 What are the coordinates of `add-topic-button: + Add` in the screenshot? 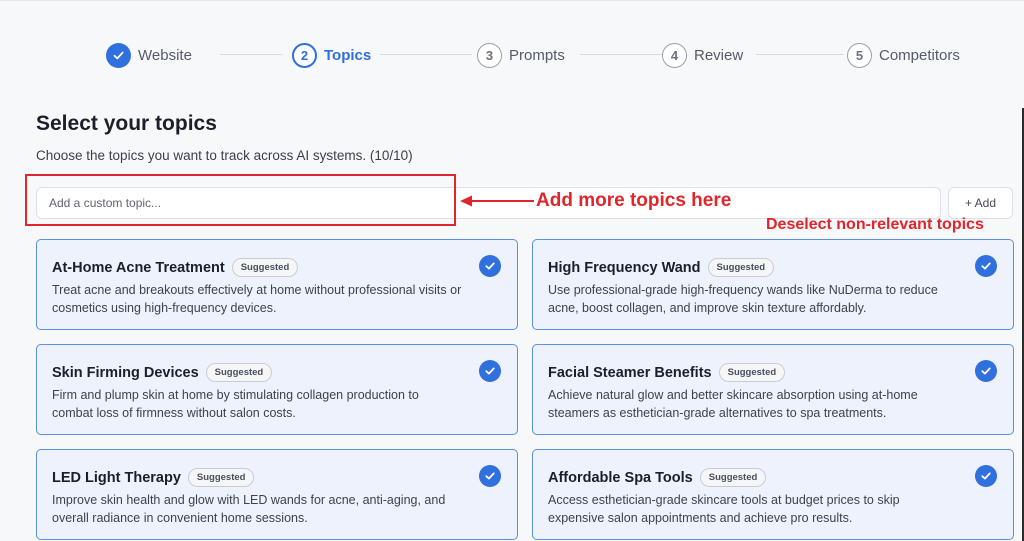 It's located at (980, 203).